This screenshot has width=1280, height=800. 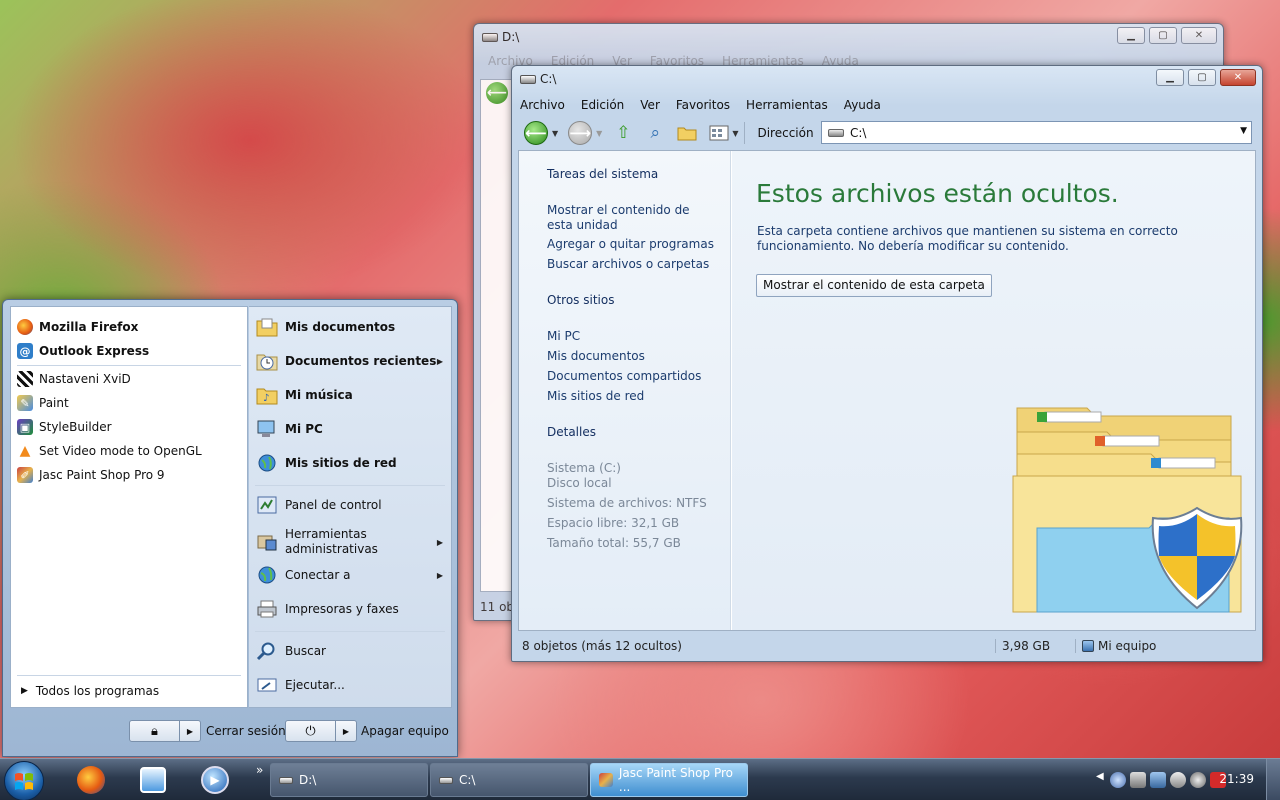 What do you see at coordinates (88, 691) in the screenshot?
I see `all-programs-button: ▶ Todos los programas` at bounding box center [88, 691].